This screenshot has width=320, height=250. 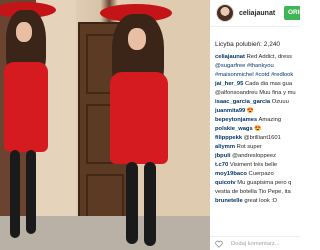 I want to click on comment: isaac_garcia_garcia Ozuuu, so click(x=252, y=102).